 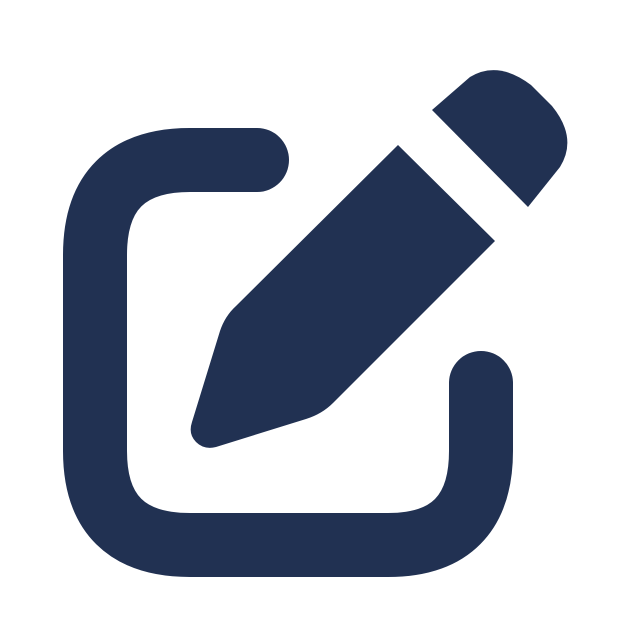 I want to click on pencil-cap, so click(x=500, y=138).